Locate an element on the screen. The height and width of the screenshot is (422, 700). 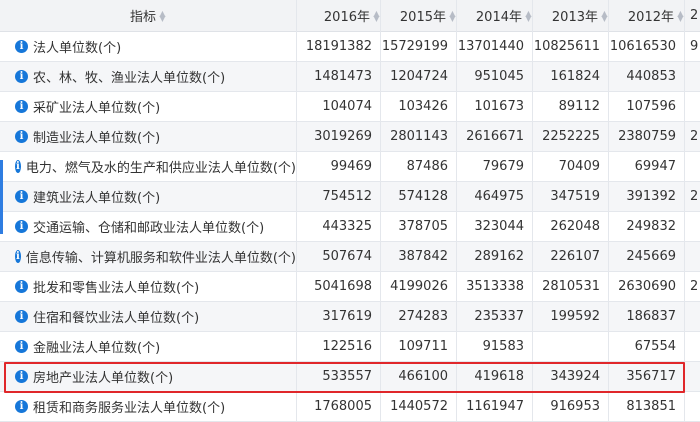
value-cell: 101673 is located at coordinates (499, 106).